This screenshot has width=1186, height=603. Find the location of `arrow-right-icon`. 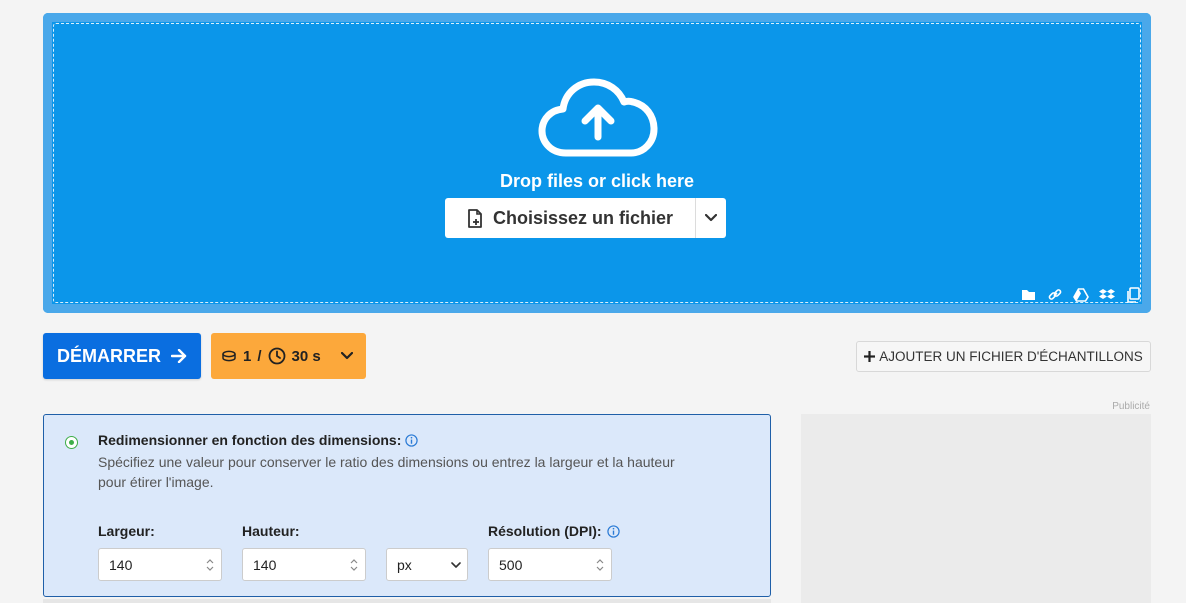

arrow-right-icon is located at coordinates (179, 356).